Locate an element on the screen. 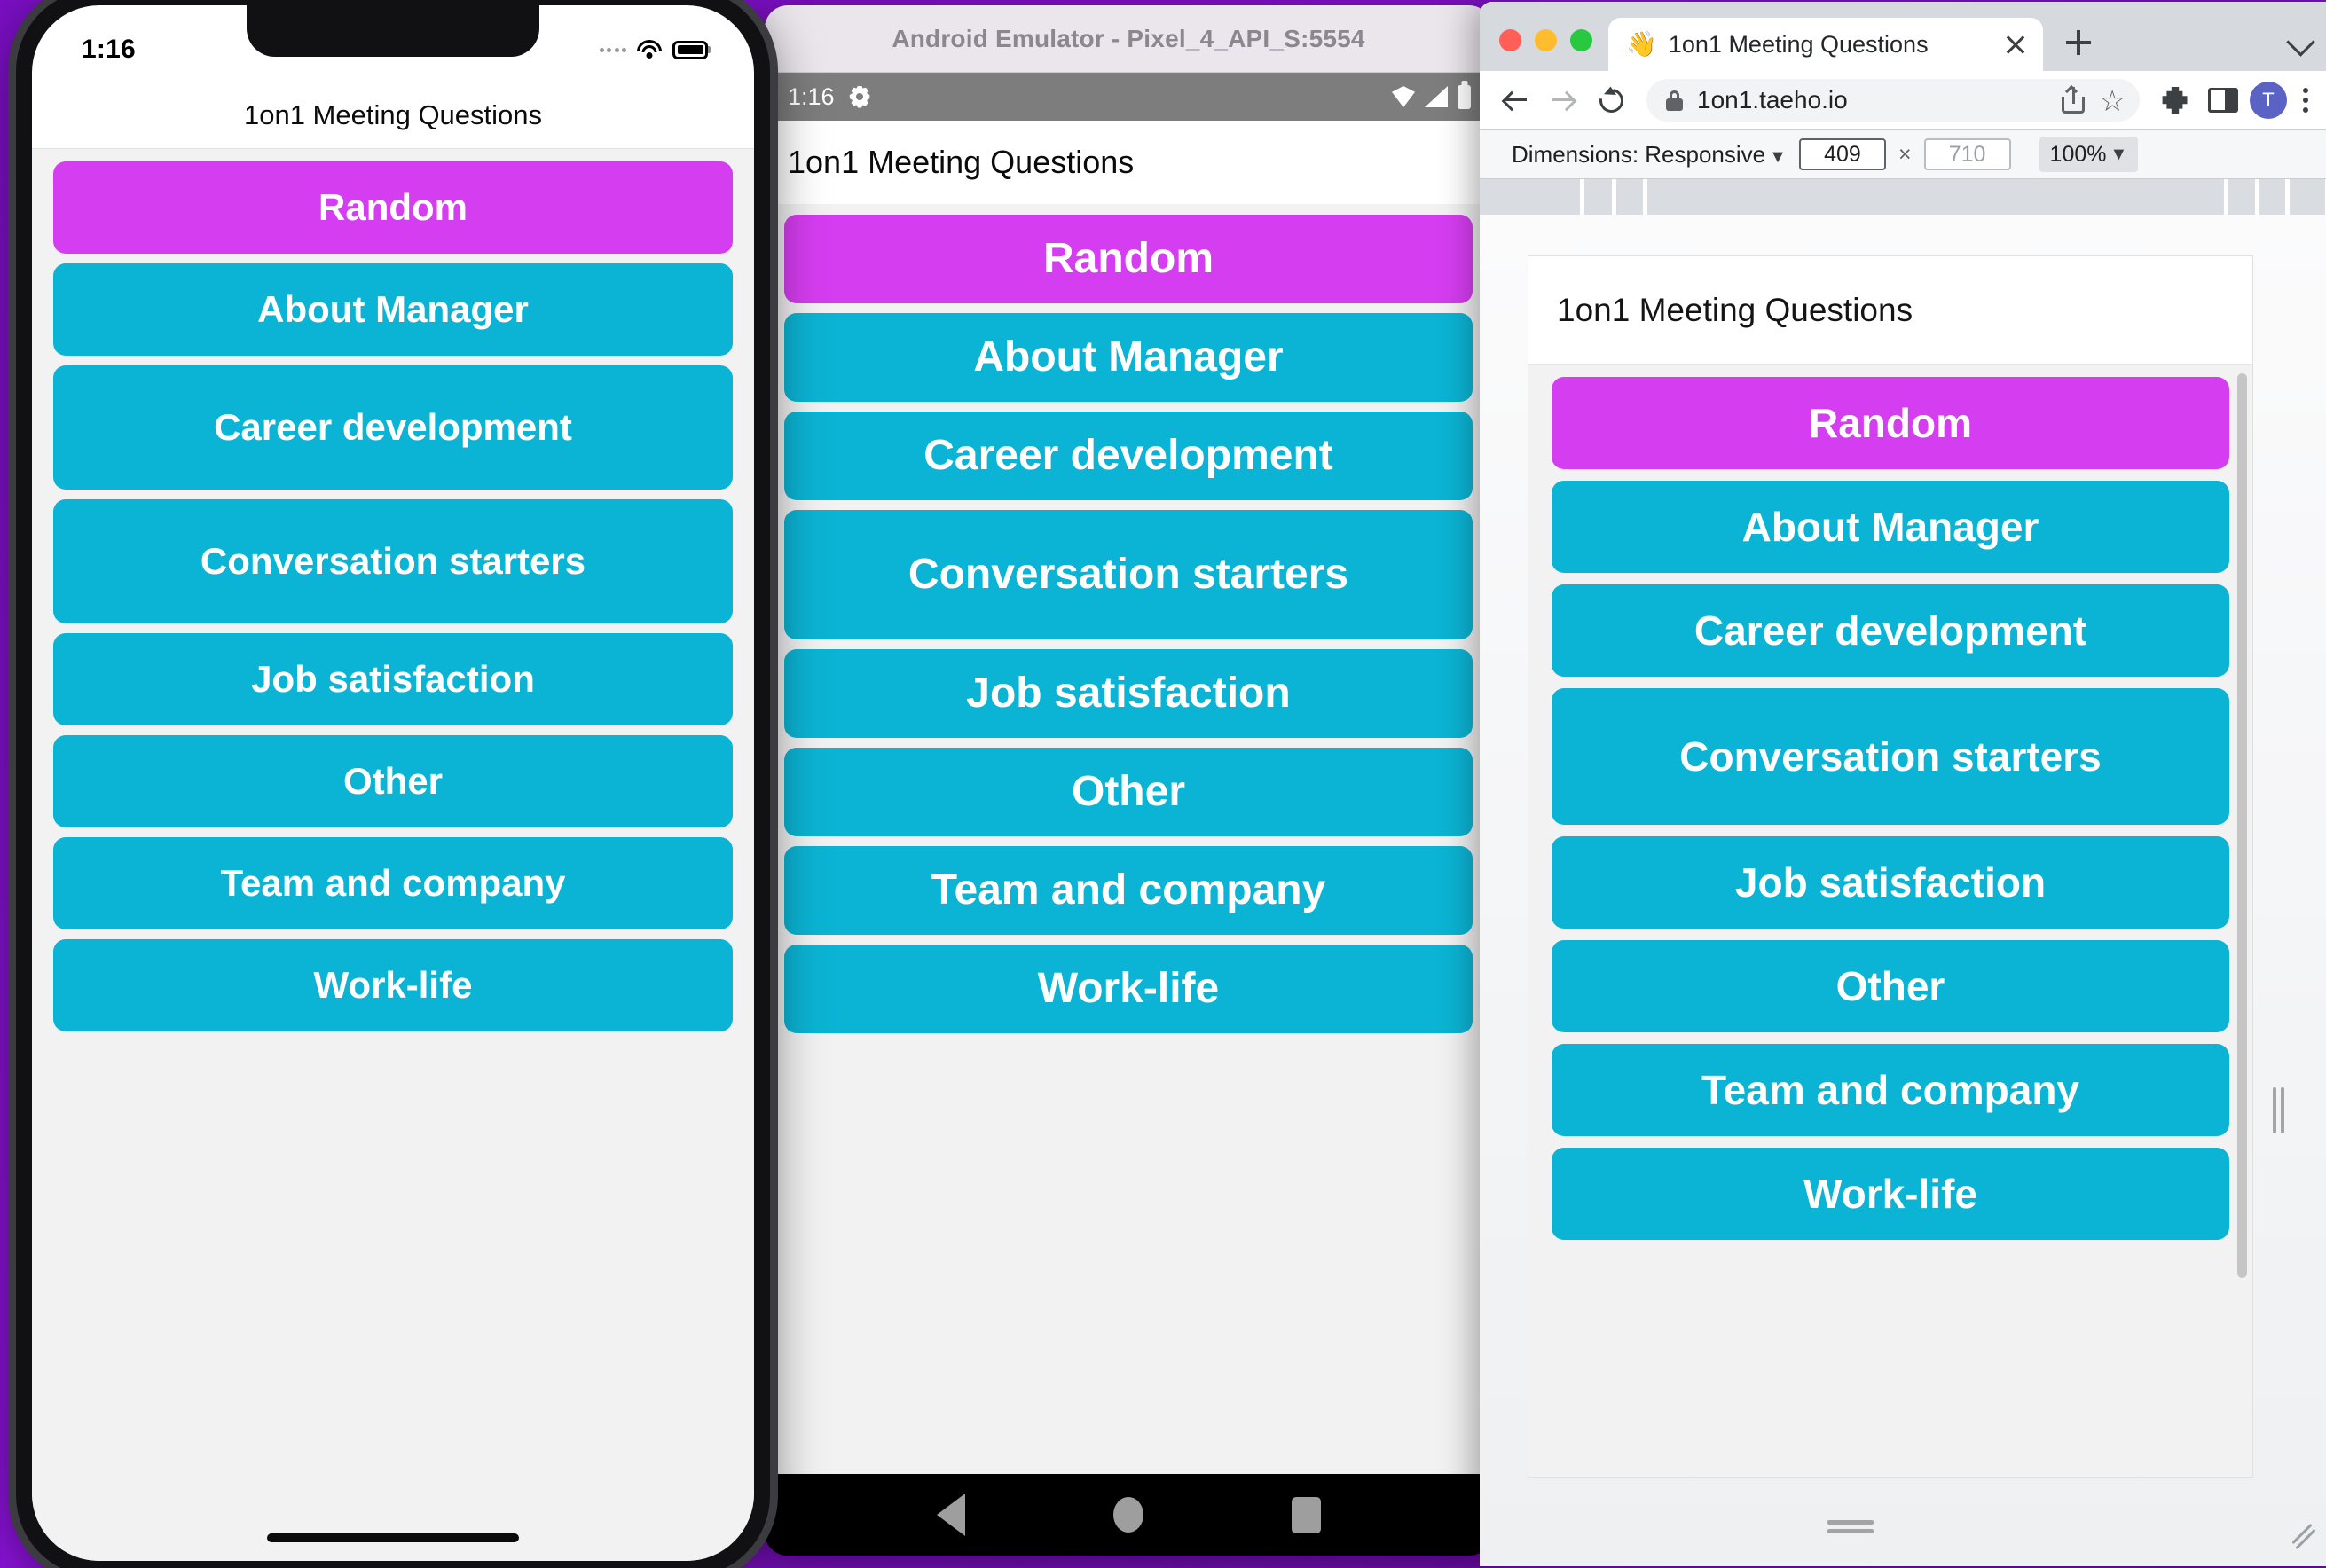  android-emulator-titlebar: Android Emulator - Pixel_4_API_S:5554 is located at coordinates (1129, 39).